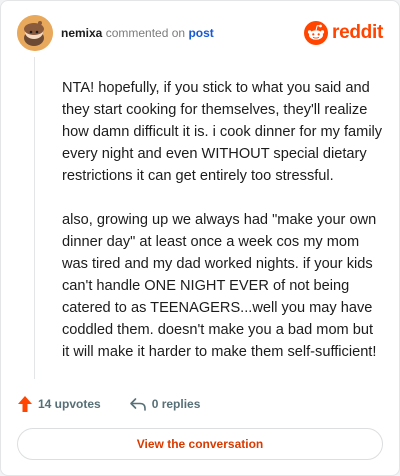 Image resolution: width=400 pixels, height=476 pixels. I want to click on upvote-button: 14 upvotes, so click(59, 404).